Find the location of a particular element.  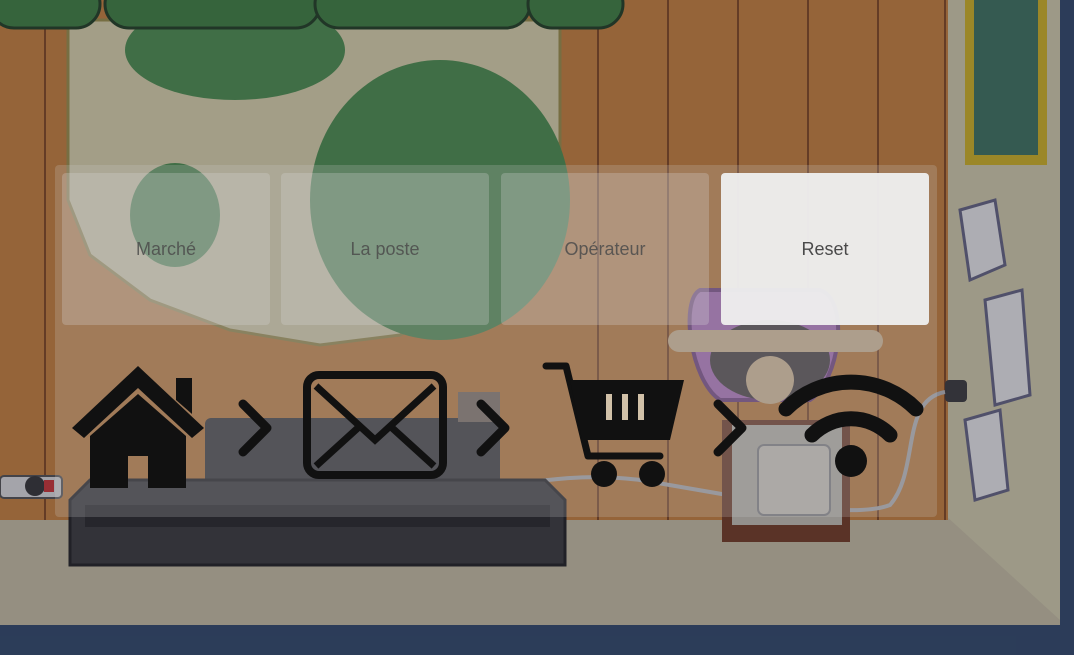

plug is located at coordinates (35, 486).